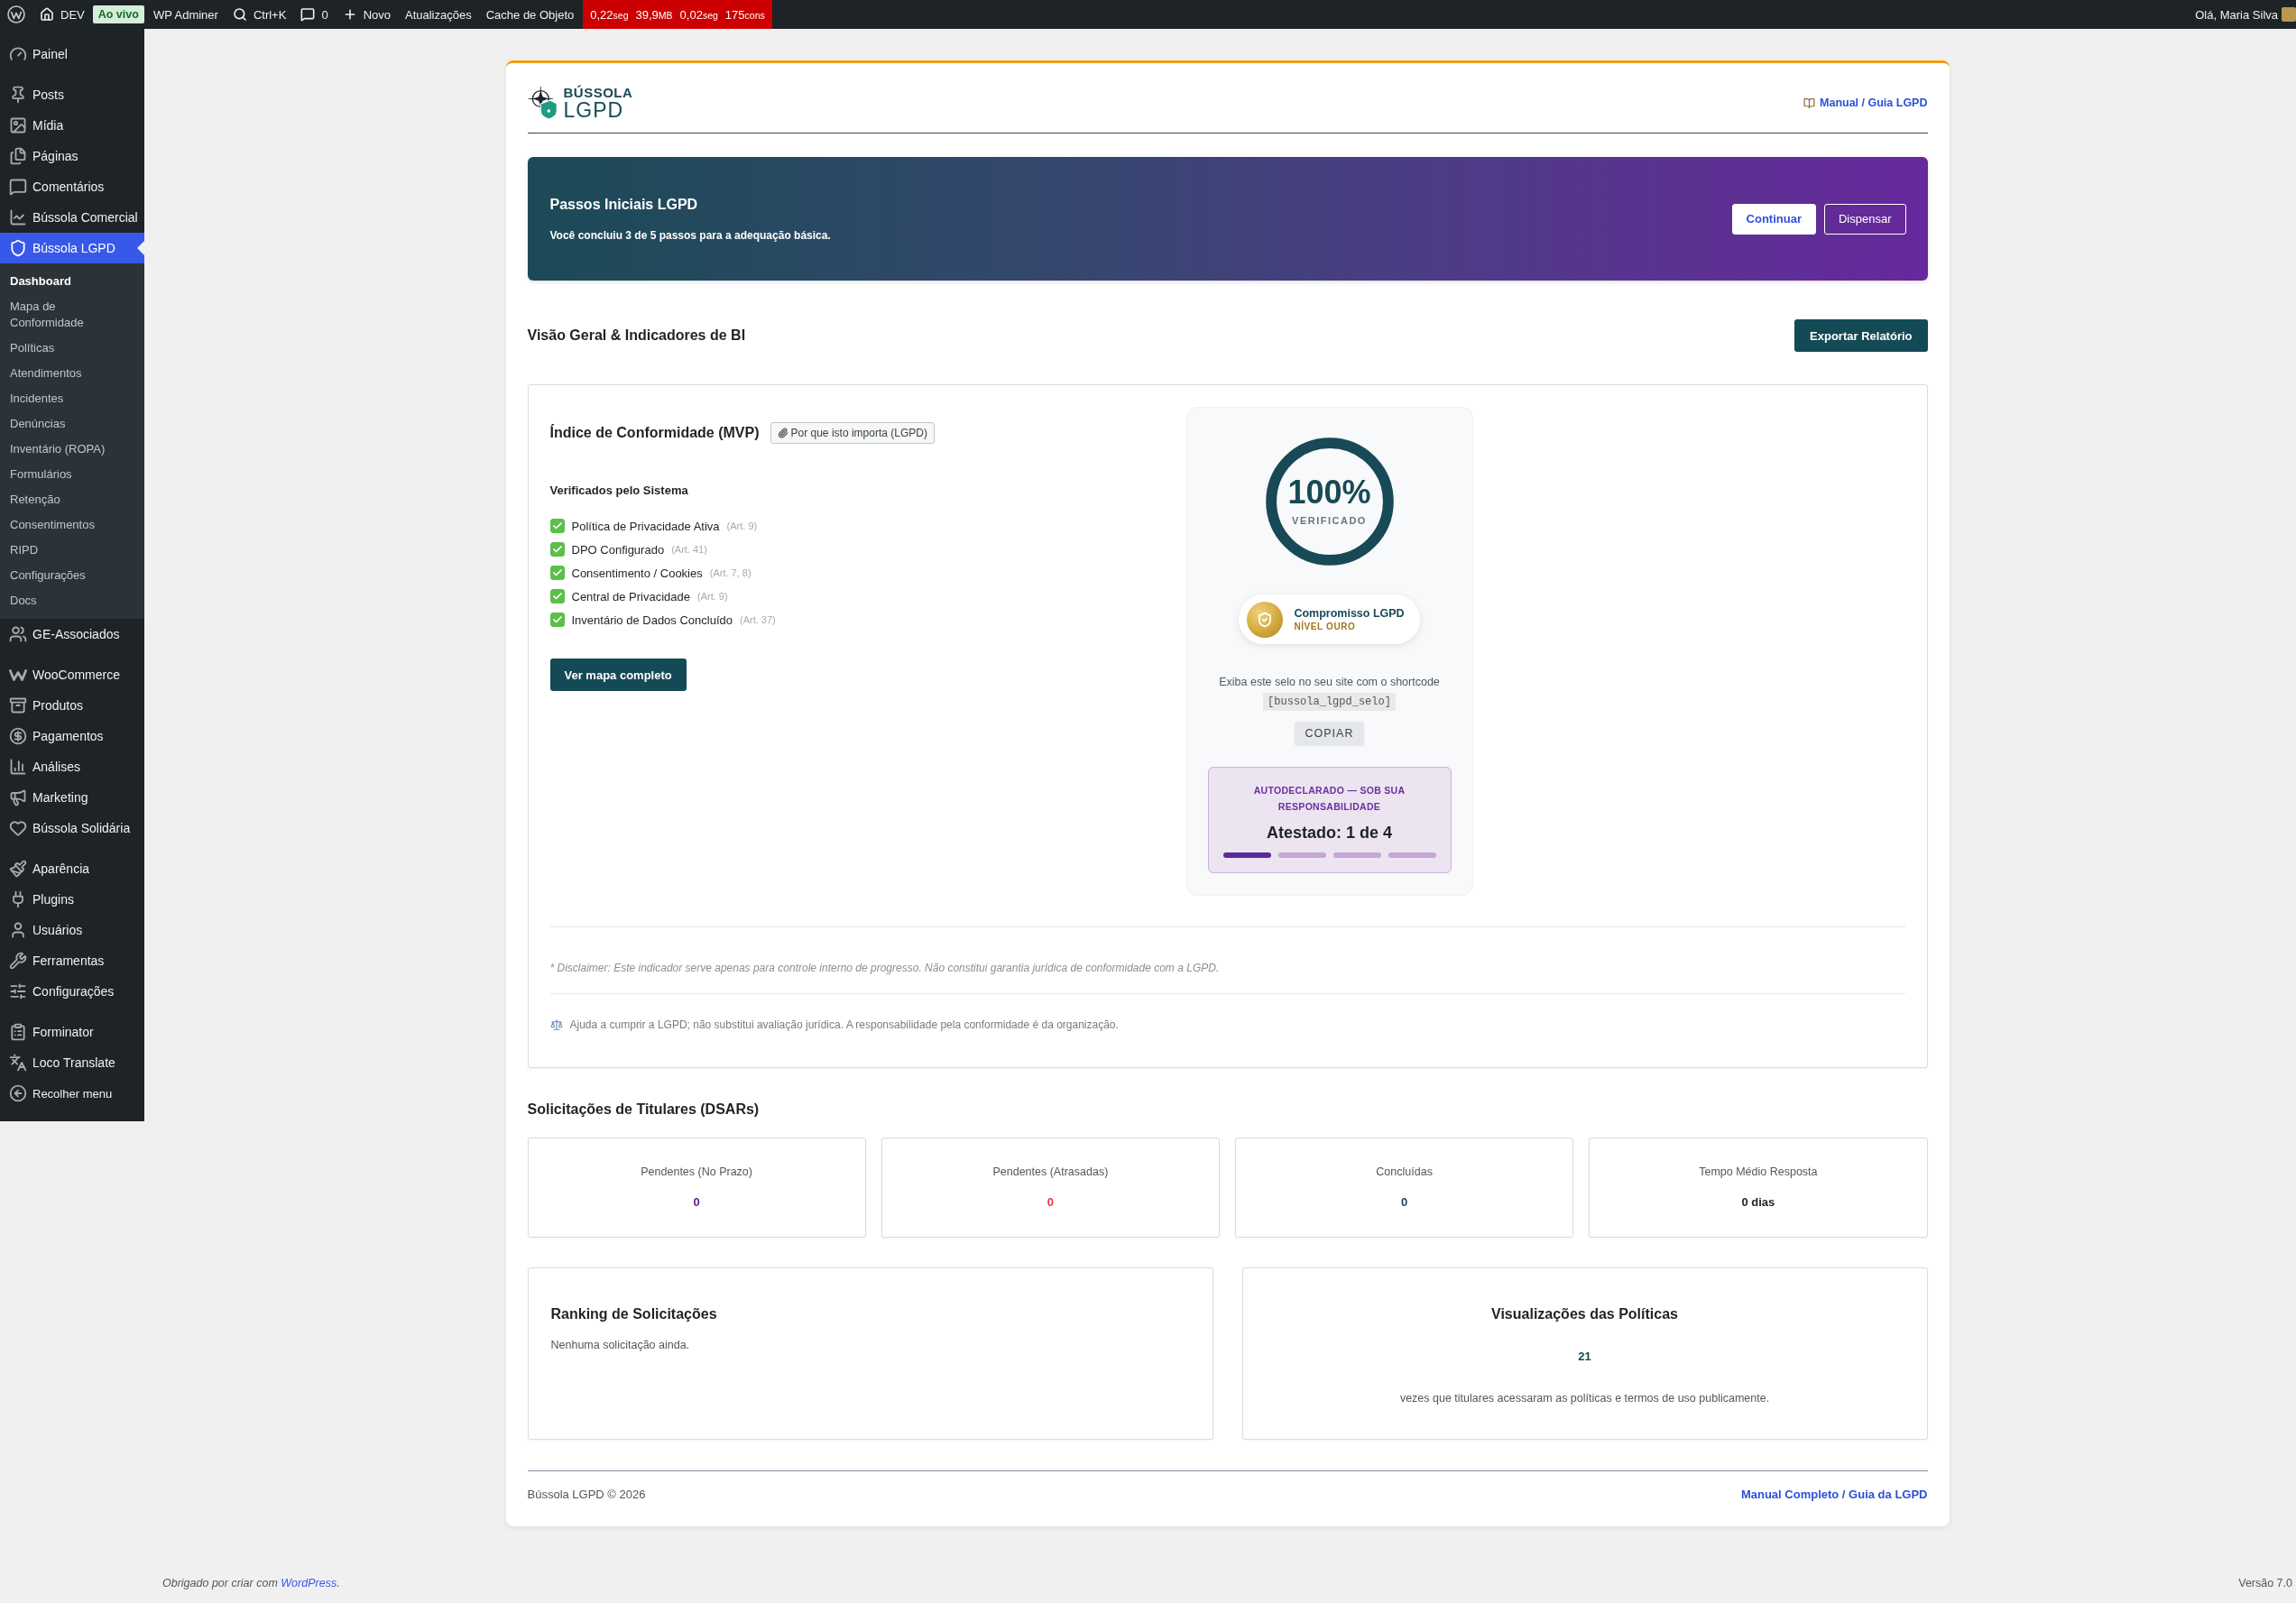  Describe the element at coordinates (72, 736) in the screenshot. I see `sidebar-item: Pagamentos` at that location.